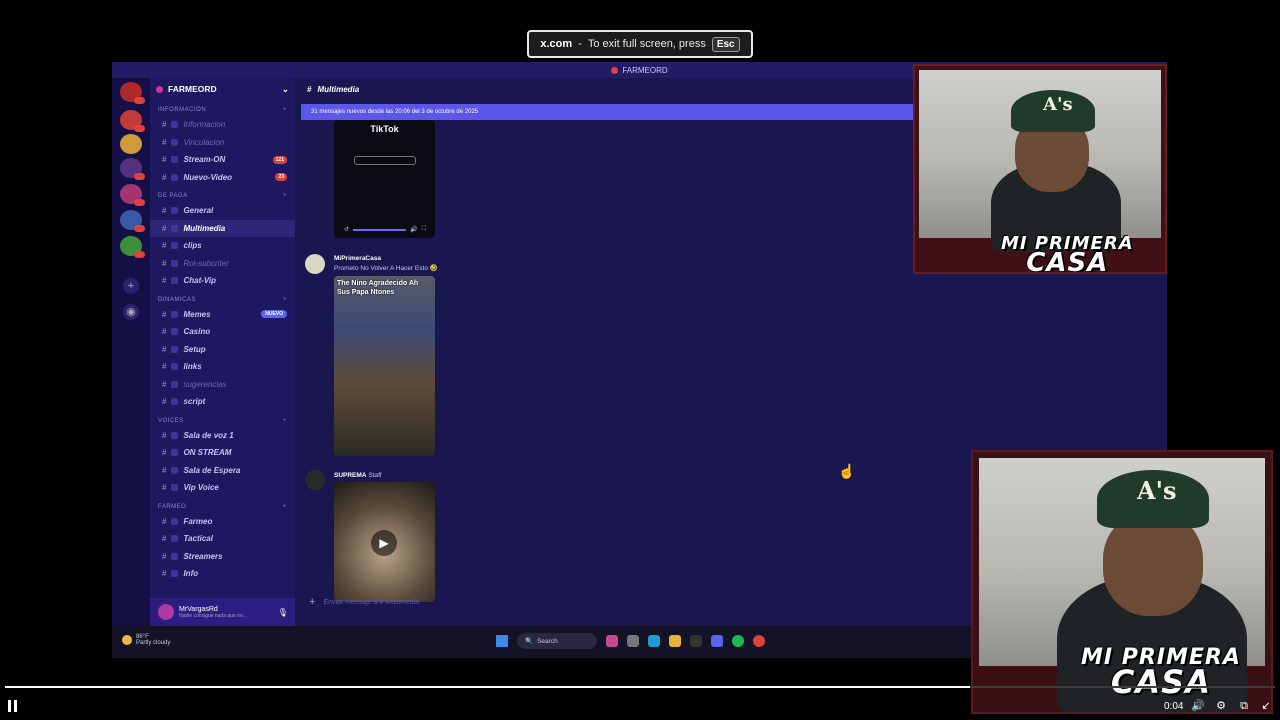  I want to click on windows-start-icon, so click(502, 641).